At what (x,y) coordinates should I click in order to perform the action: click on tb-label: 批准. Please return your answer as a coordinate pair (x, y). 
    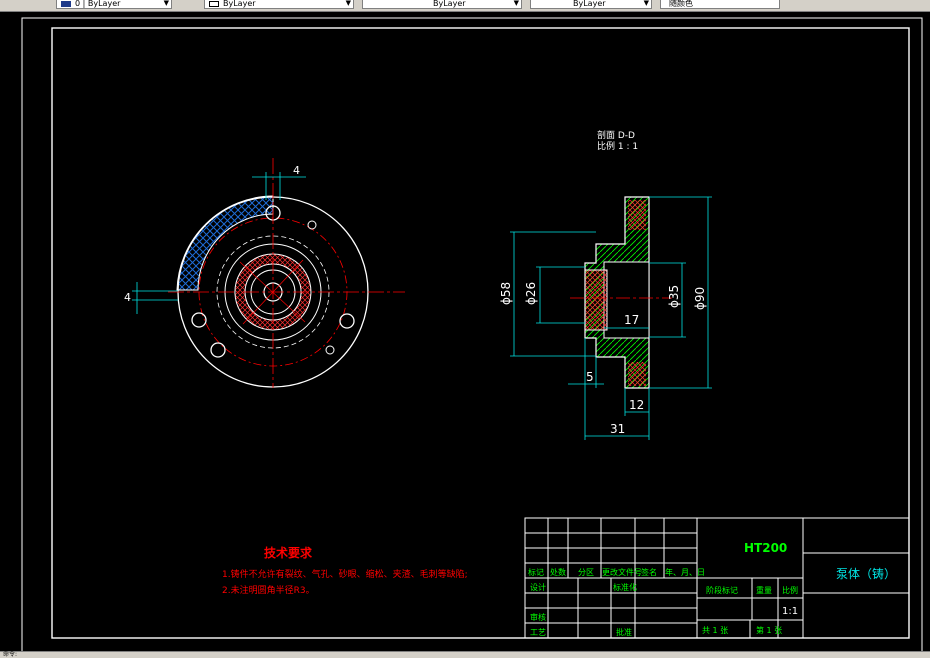
    Looking at the image, I should click on (624, 632).